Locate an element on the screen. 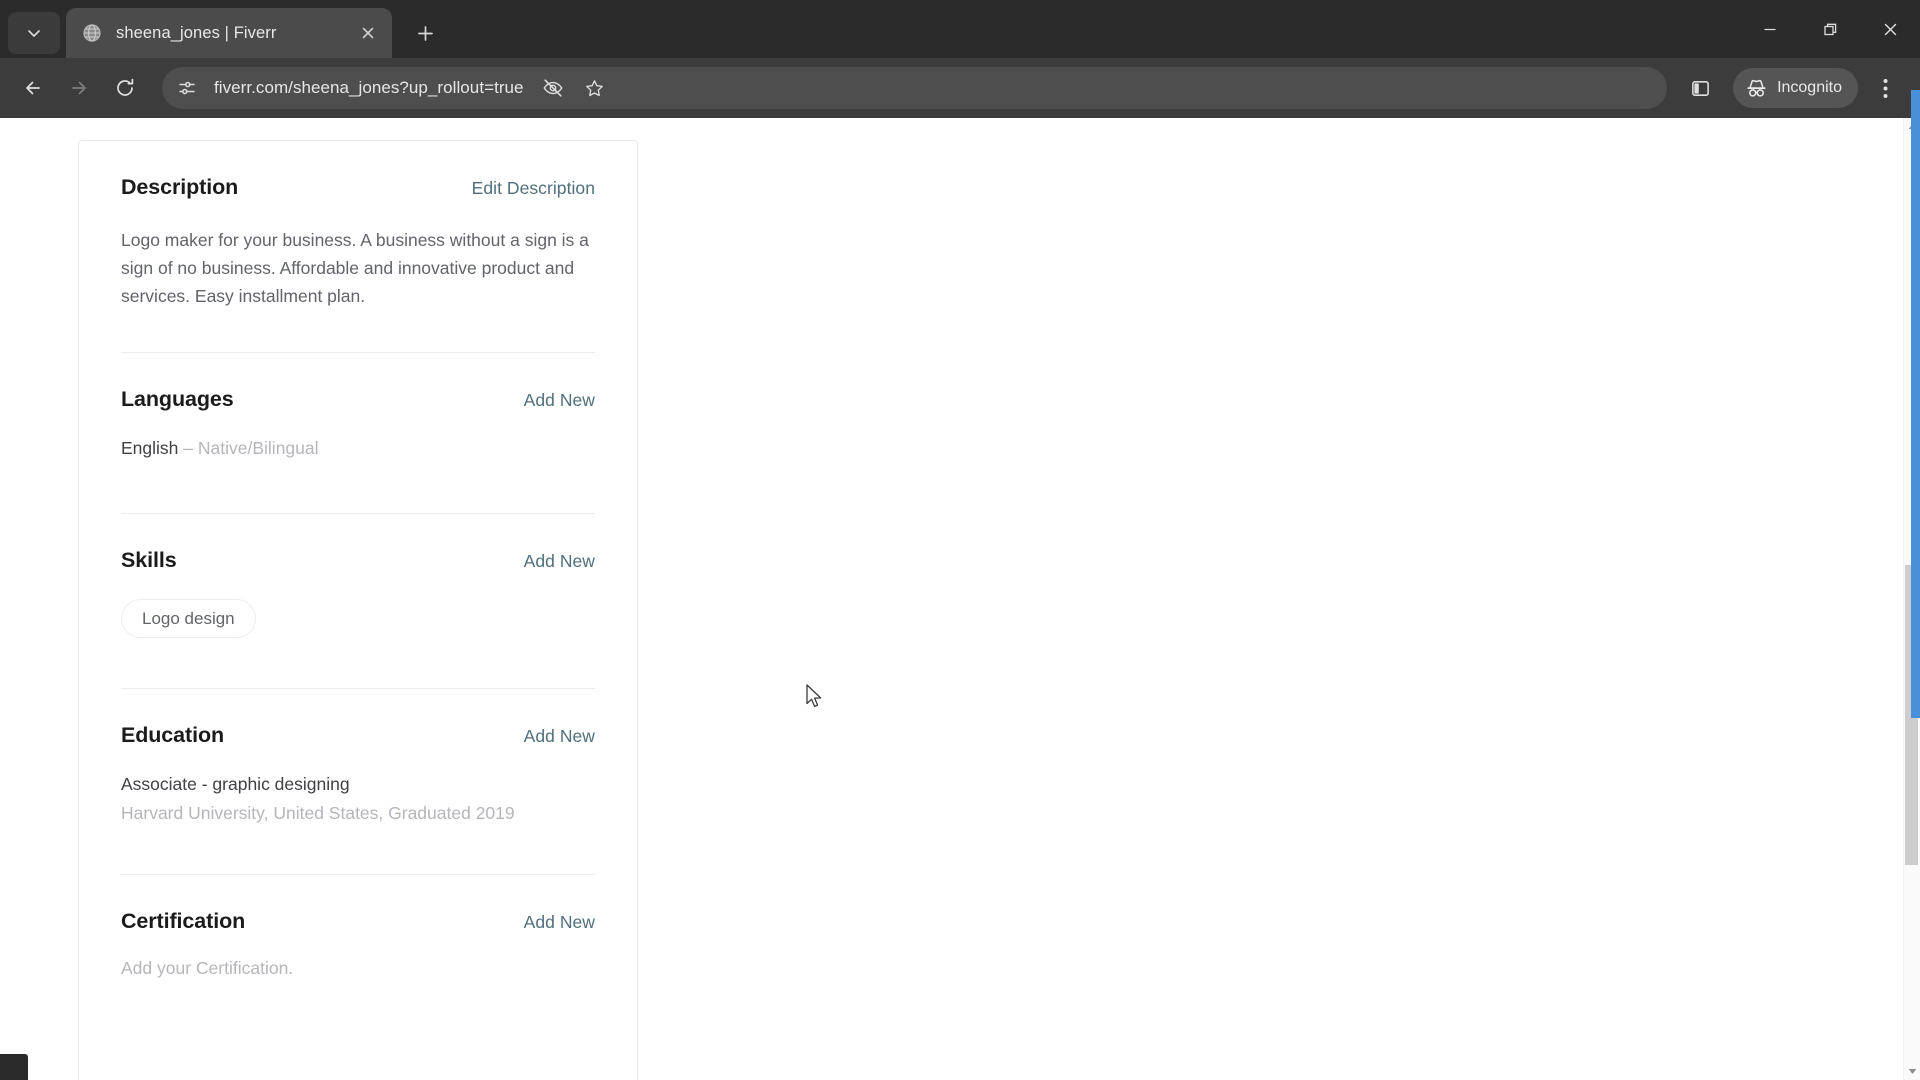  toolbar-right-actions: Incognito is located at coordinates (1791, 88).